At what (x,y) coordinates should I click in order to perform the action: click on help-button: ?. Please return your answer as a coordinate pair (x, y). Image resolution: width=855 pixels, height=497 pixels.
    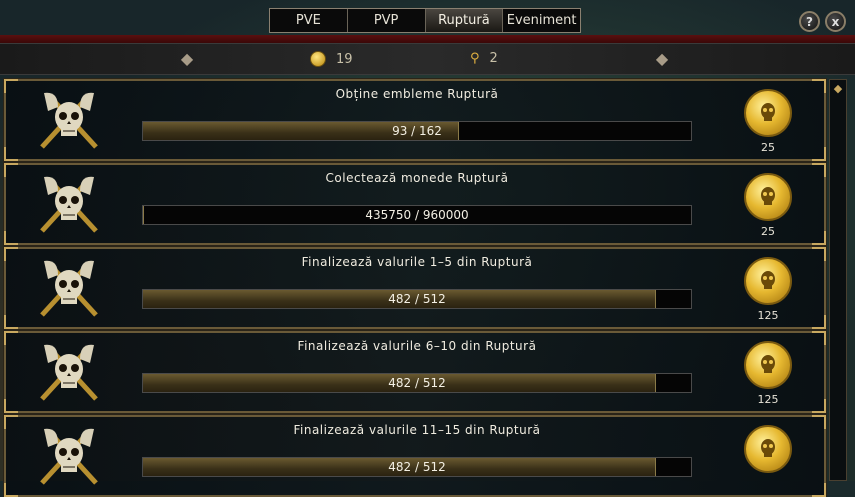
    Looking at the image, I should click on (809, 21).